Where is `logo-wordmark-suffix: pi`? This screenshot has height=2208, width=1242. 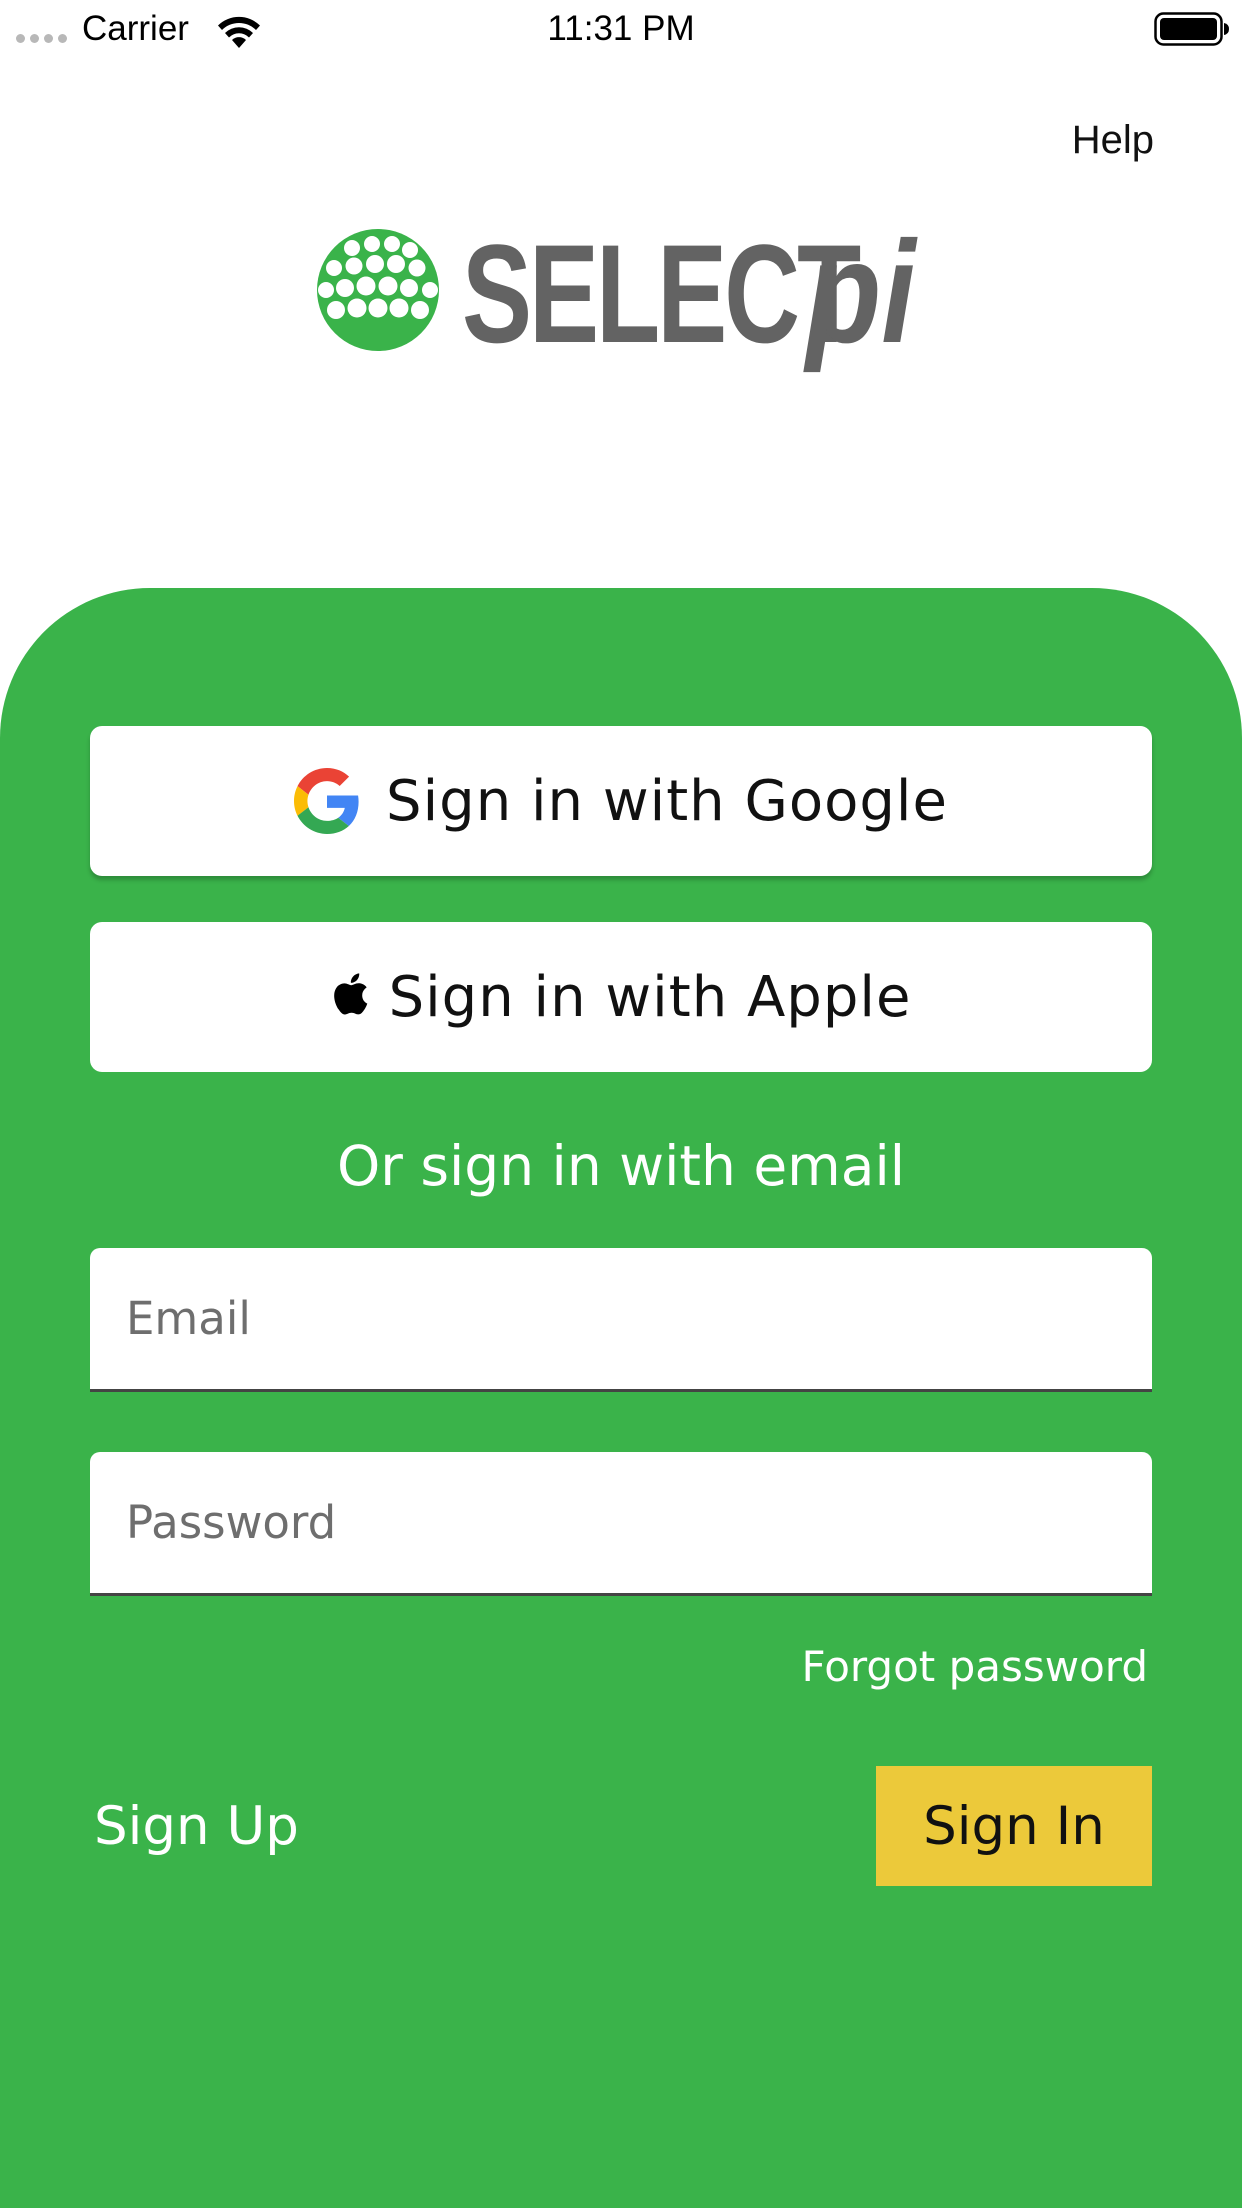 logo-wordmark-suffix: pi is located at coordinates (861, 292).